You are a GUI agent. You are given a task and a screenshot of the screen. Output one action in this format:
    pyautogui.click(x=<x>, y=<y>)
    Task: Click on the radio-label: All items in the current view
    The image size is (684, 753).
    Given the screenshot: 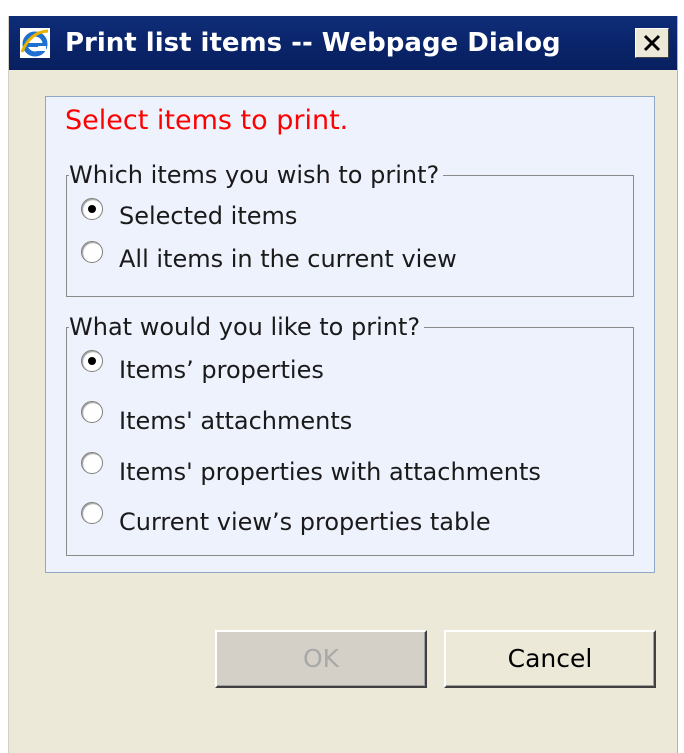 What is the action you would take?
    pyautogui.click(x=288, y=259)
    